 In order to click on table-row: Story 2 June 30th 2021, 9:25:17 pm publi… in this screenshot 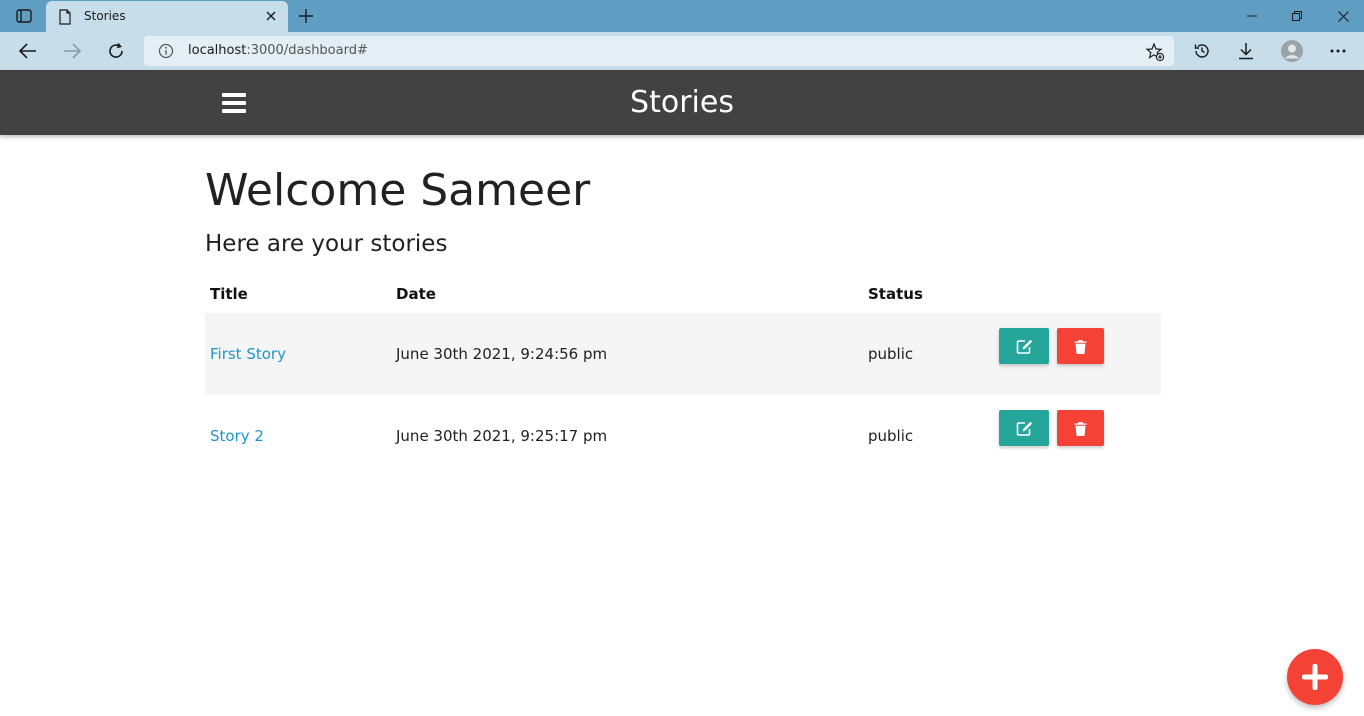, I will do `click(683, 436)`.